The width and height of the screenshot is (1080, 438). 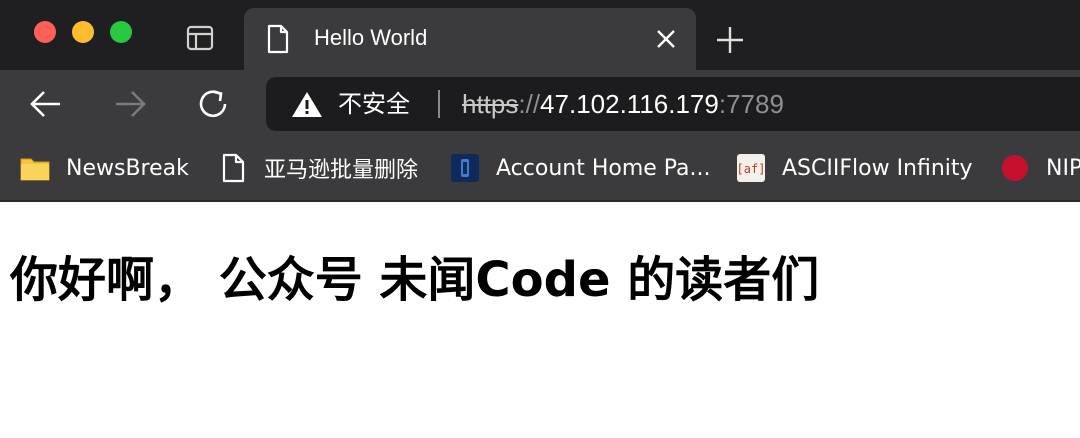 I want to click on warning-icon, so click(x=307, y=104).